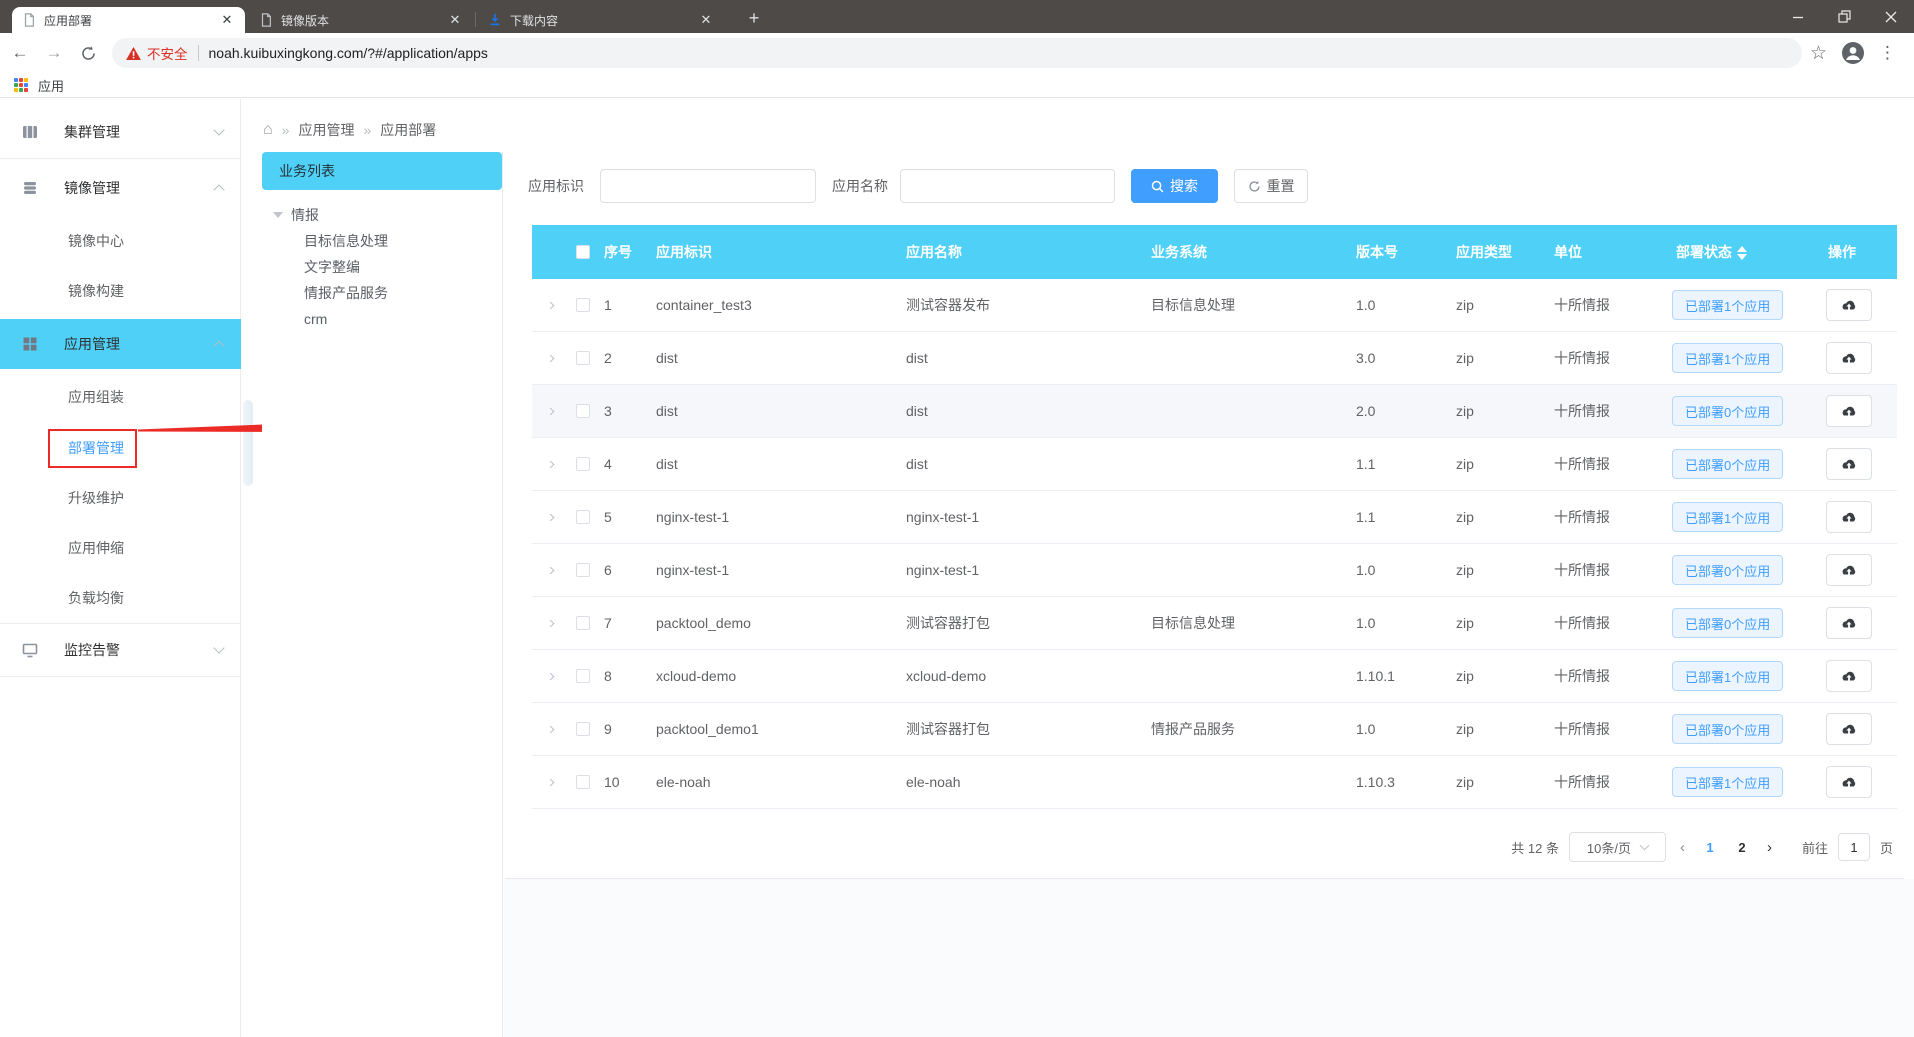  Describe the element at coordinates (1818, 53) in the screenshot. I see `bookmark-star-icon: ☆` at that location.